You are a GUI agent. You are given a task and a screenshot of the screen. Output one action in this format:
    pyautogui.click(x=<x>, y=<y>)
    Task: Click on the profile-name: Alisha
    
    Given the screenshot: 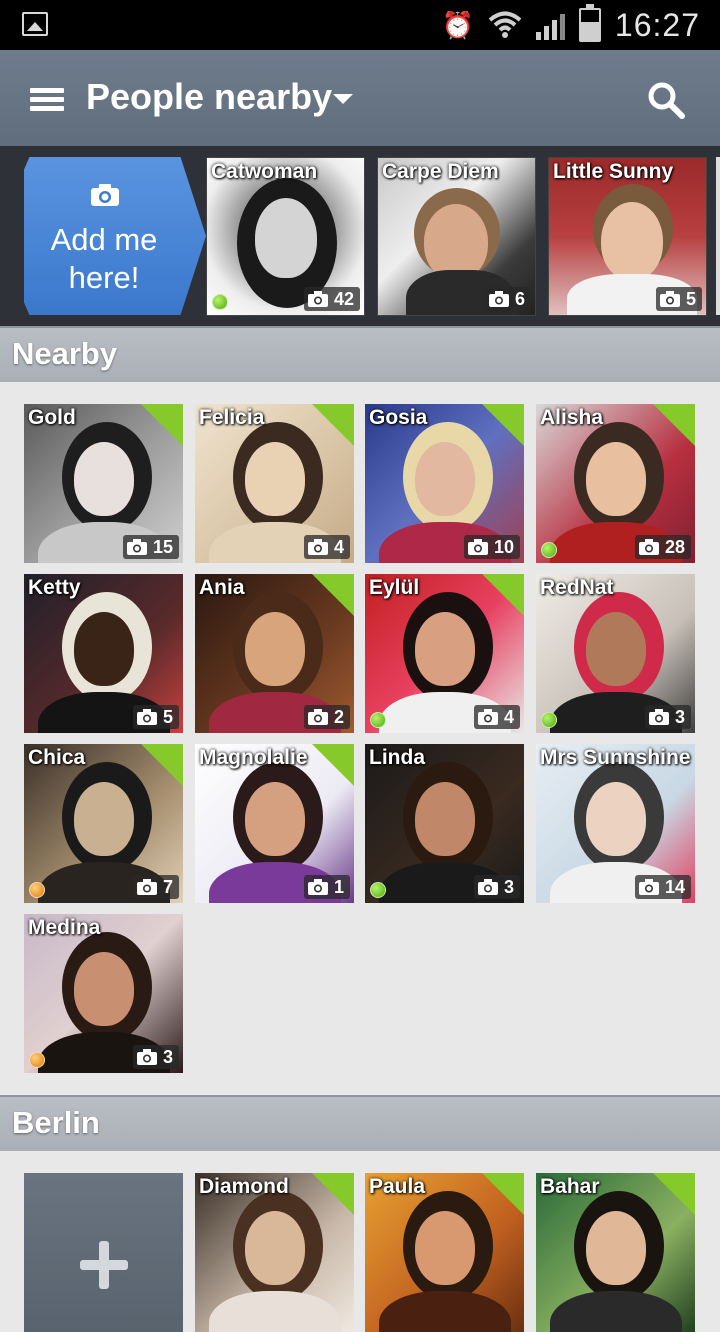 What is the action you would take?
    pyautogui.click(x=572, y=417)
    